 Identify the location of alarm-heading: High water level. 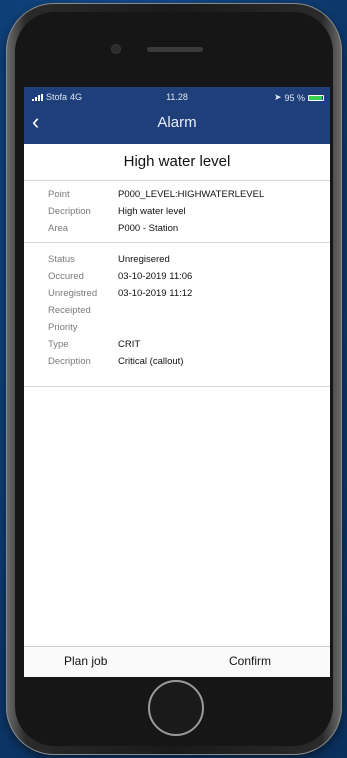
(177, 162).